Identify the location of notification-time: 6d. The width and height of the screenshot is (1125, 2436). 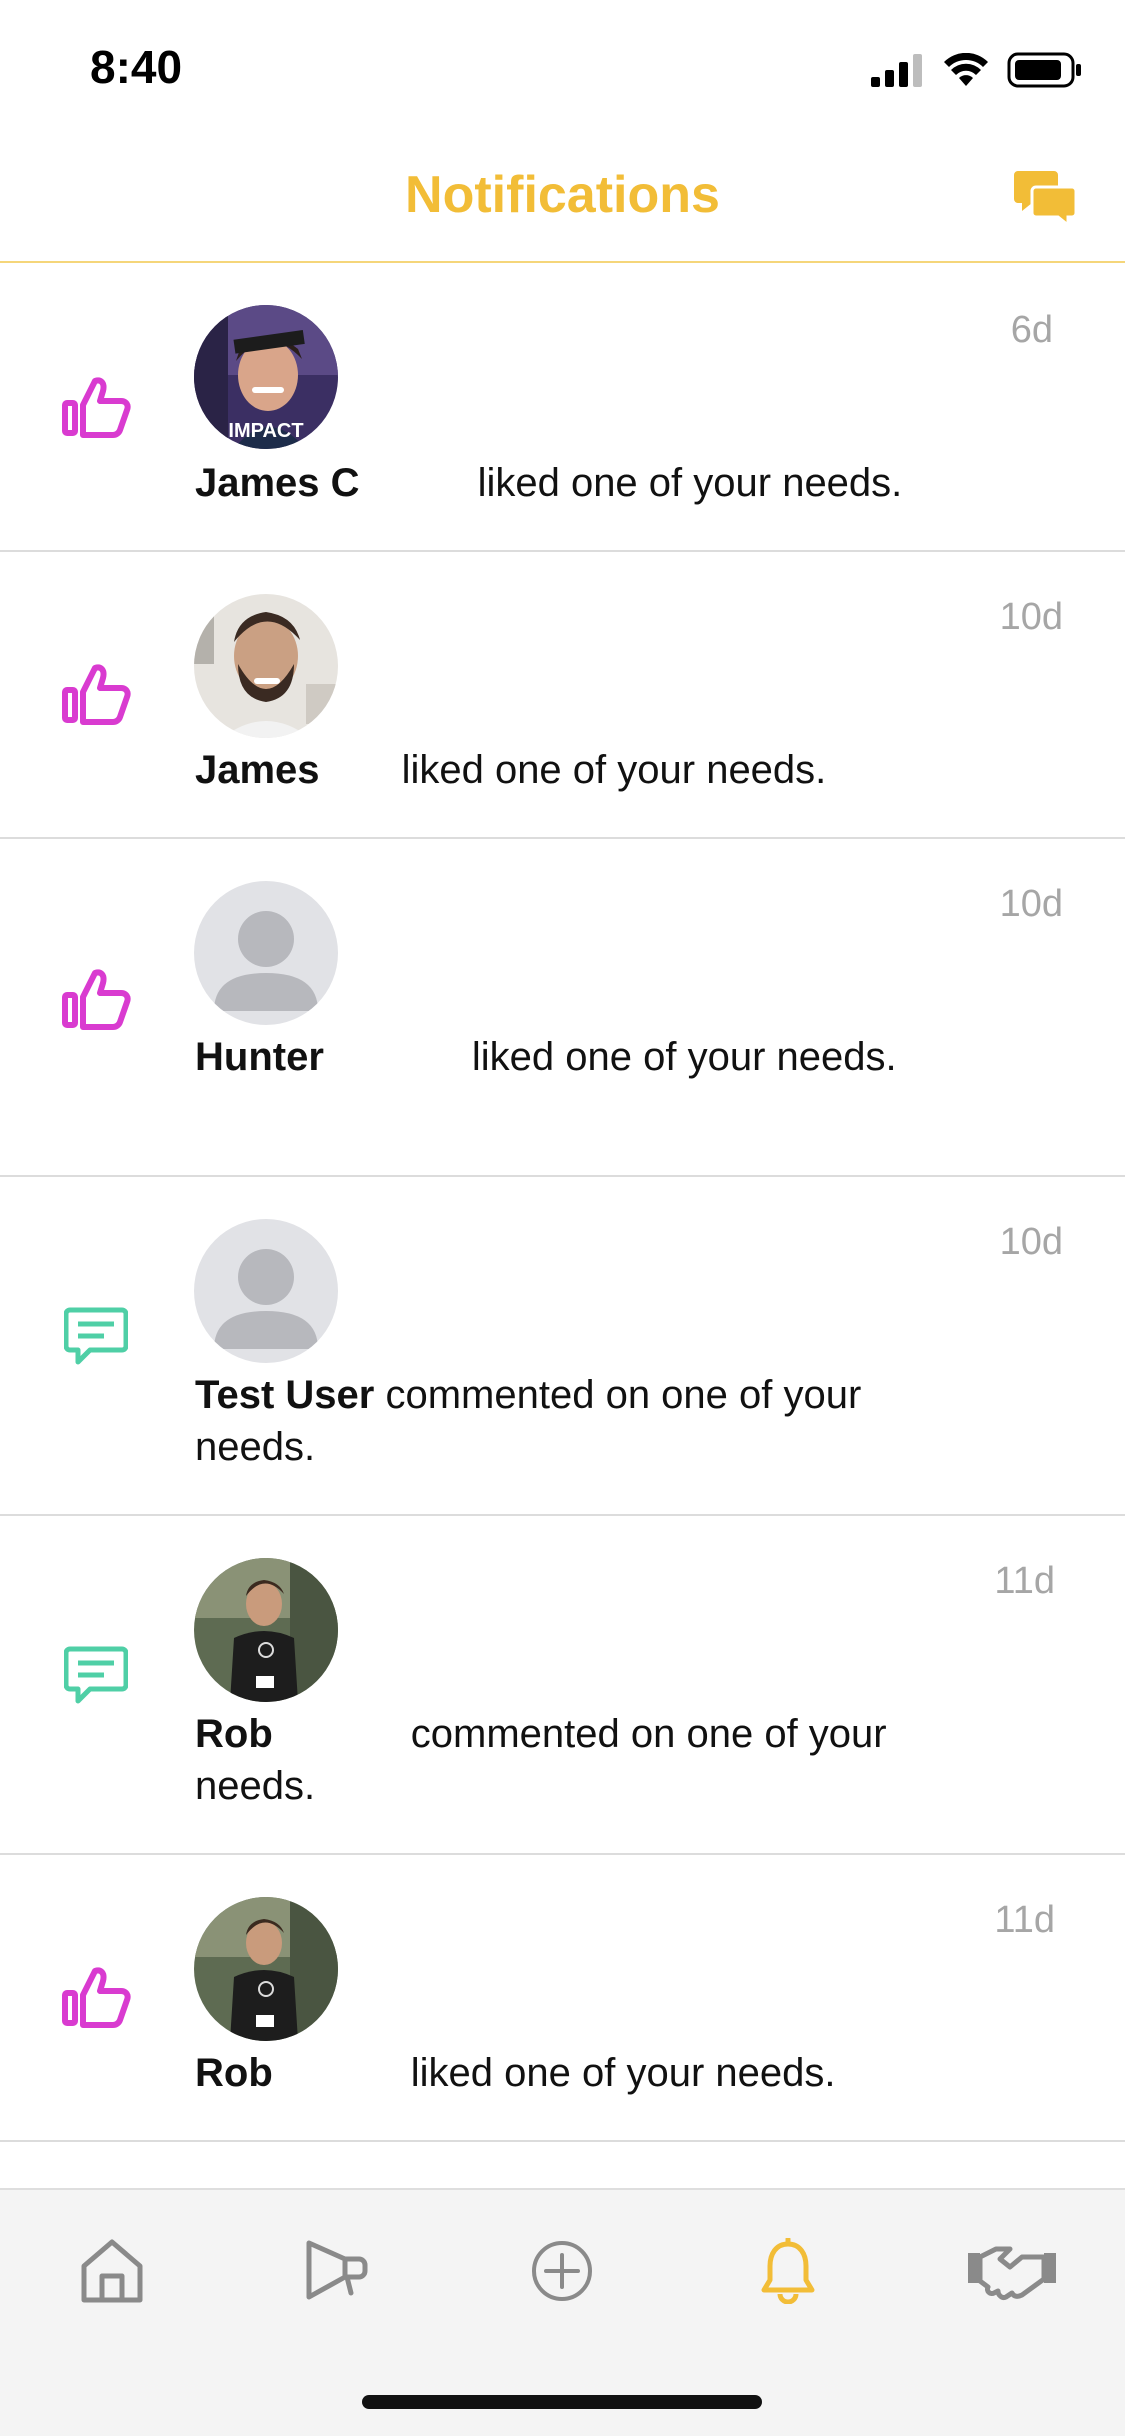
(1031, 330).